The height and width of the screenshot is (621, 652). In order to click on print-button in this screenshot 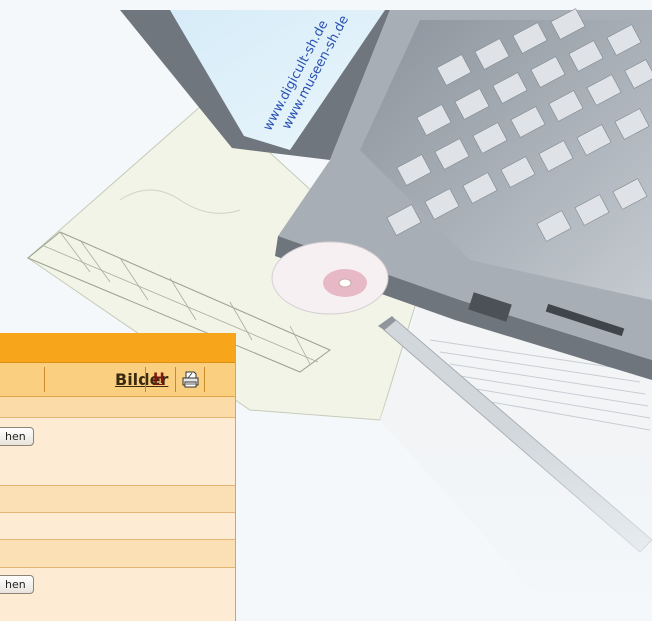, I will do `click(190, 379)`.